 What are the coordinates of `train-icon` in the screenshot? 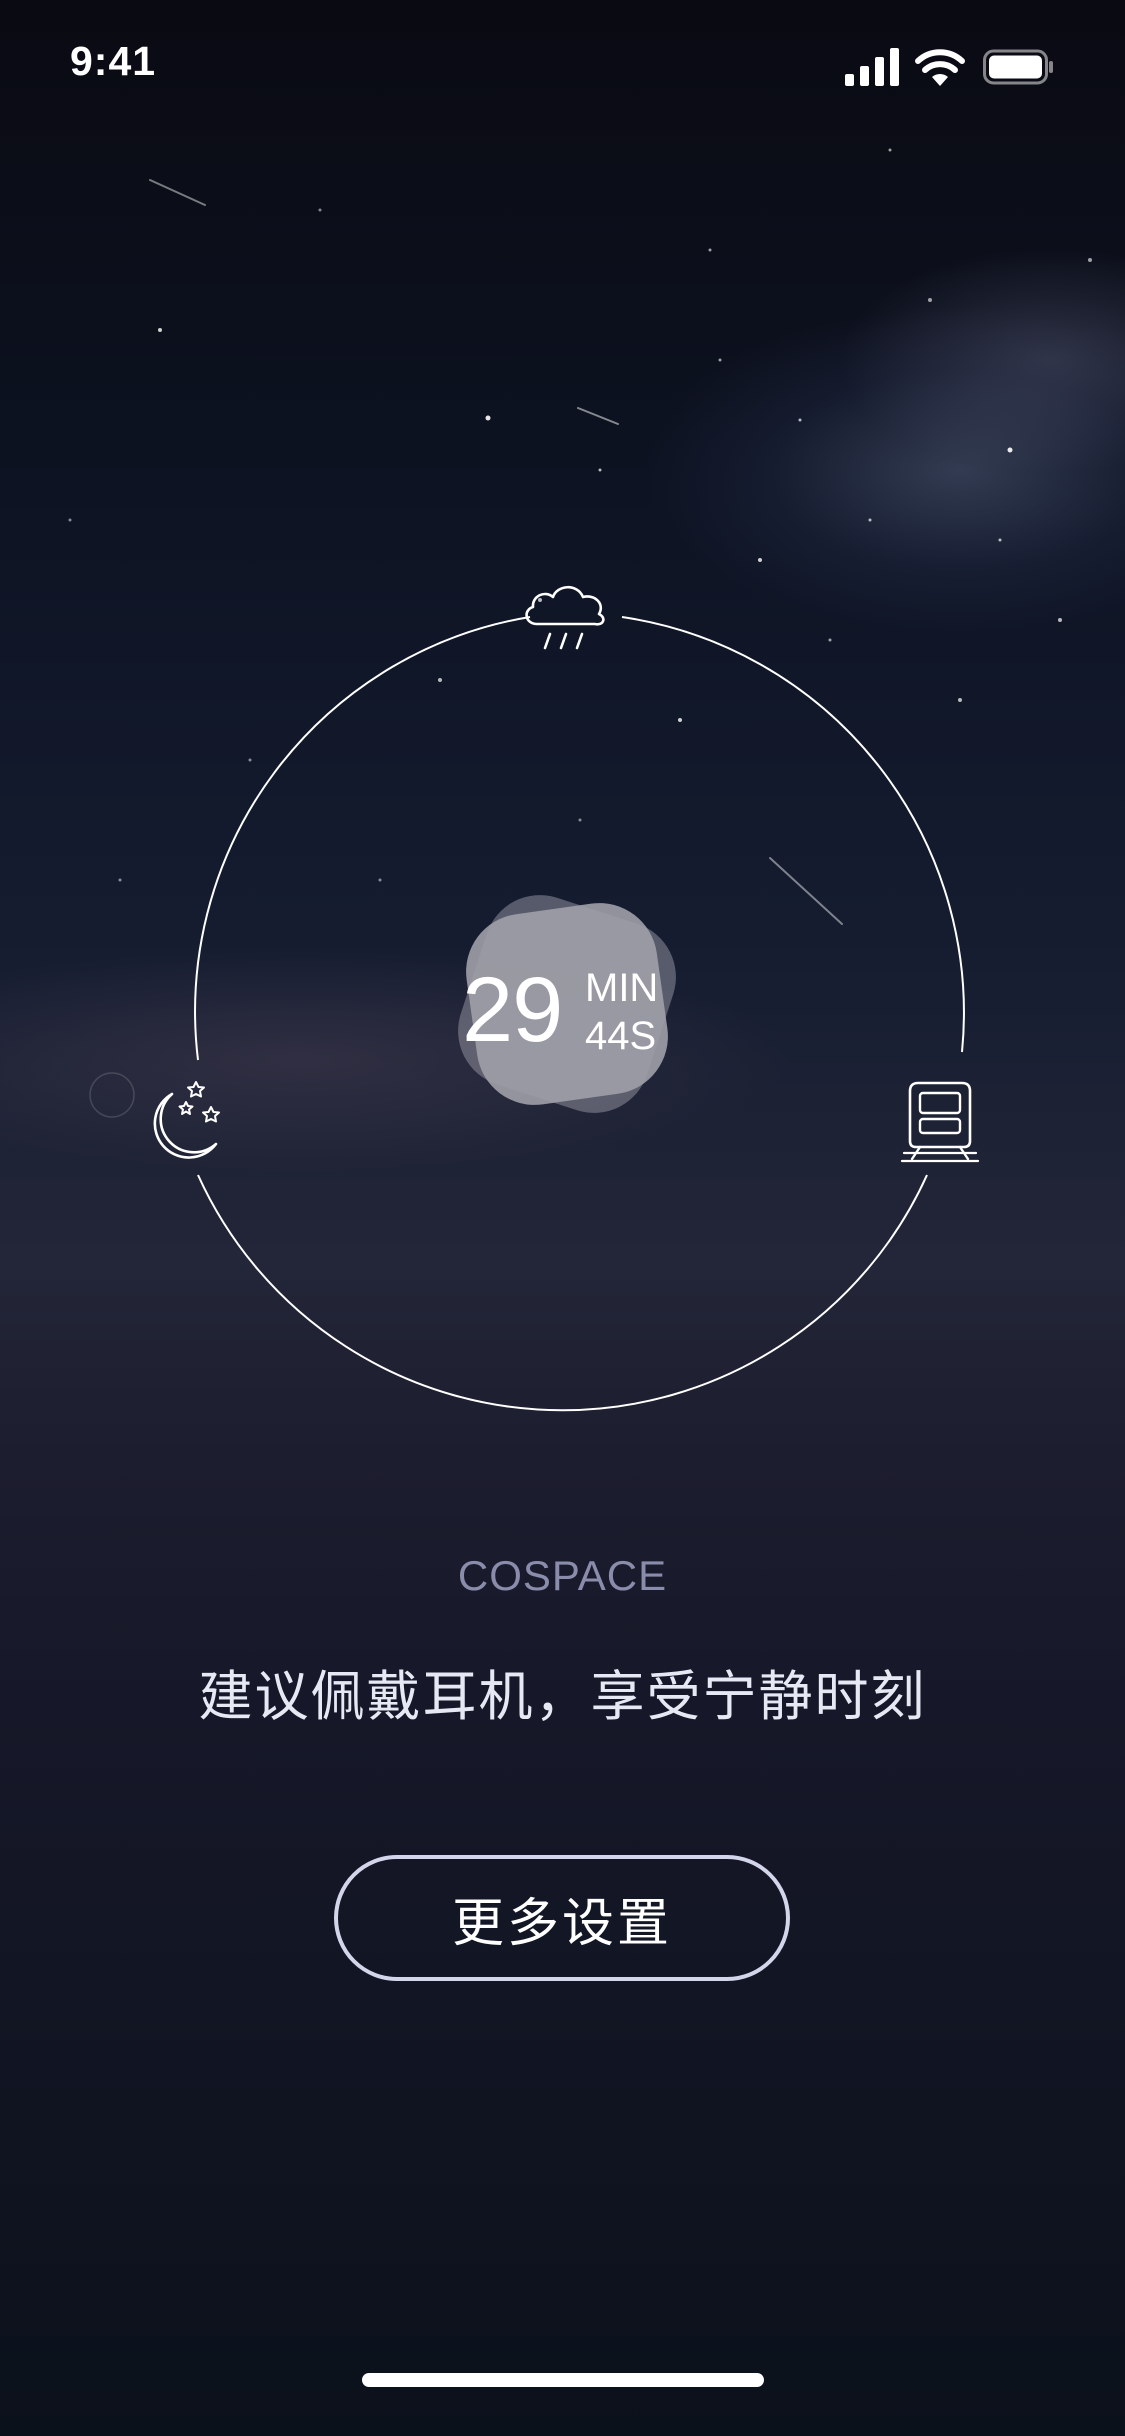 It's located at (940, 1122).